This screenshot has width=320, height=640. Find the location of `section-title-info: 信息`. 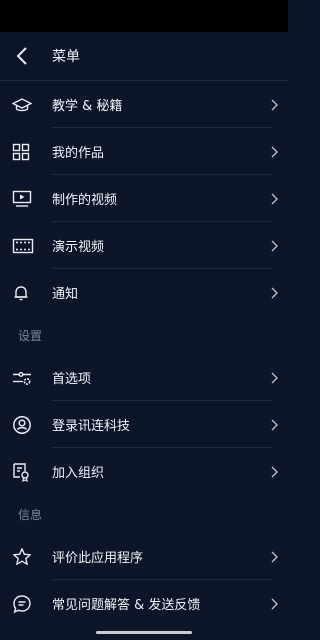

section-title-info: 信息 is located at coordinates (30, 514).